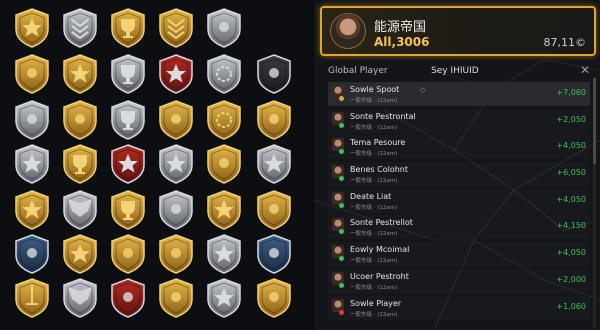 The image size is (600, 330). What do you see at coordinates (594, 203) in the screenshot?
I see `scrollbar` at bounding box center [594, 203].